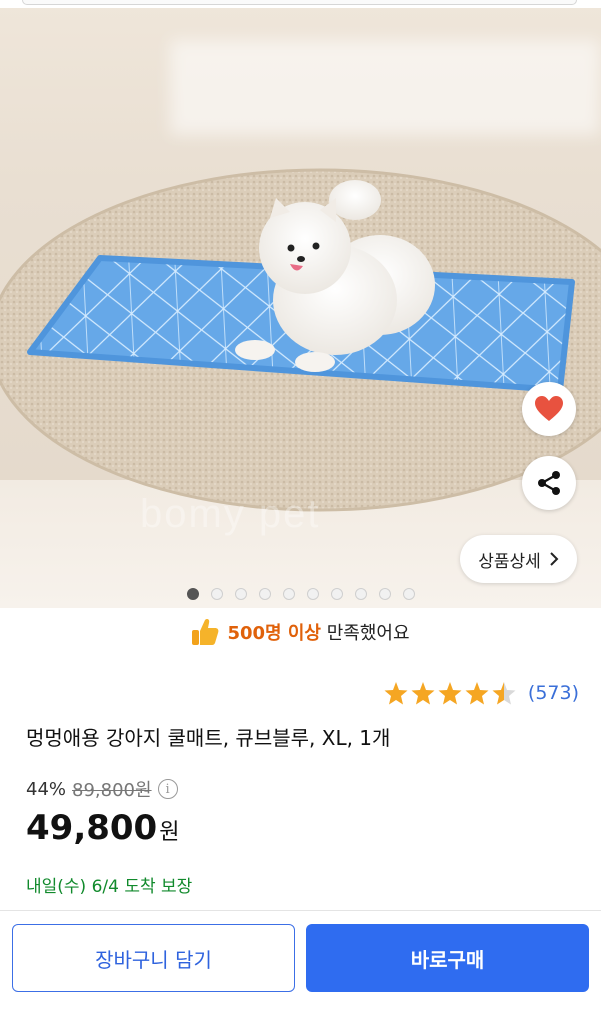 Image resolution: width=601 pixels, height=1024 pixels. I want to click on satisfaction-text: 만족했어요, so click(365, 633).